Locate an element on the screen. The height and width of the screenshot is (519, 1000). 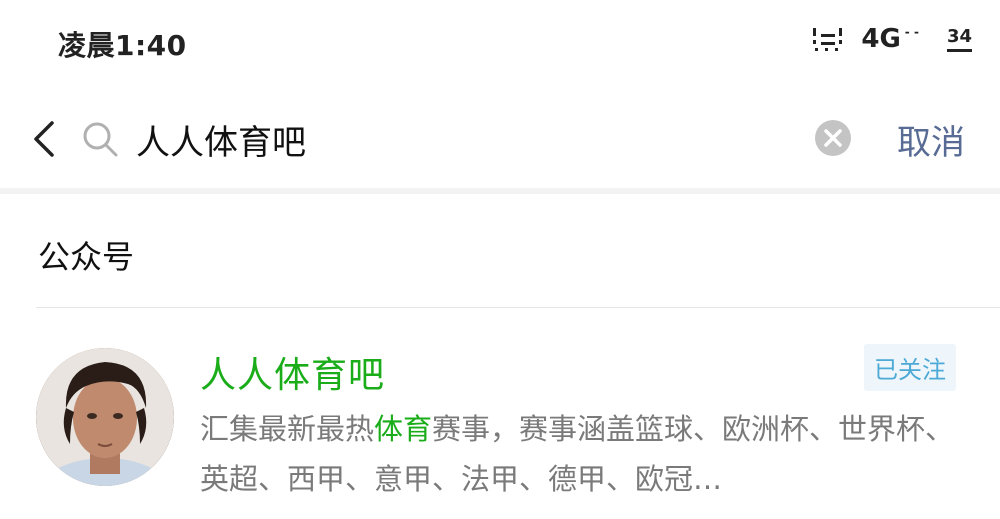
followed-badge: 已关注 is located at coordinates (910, 367).